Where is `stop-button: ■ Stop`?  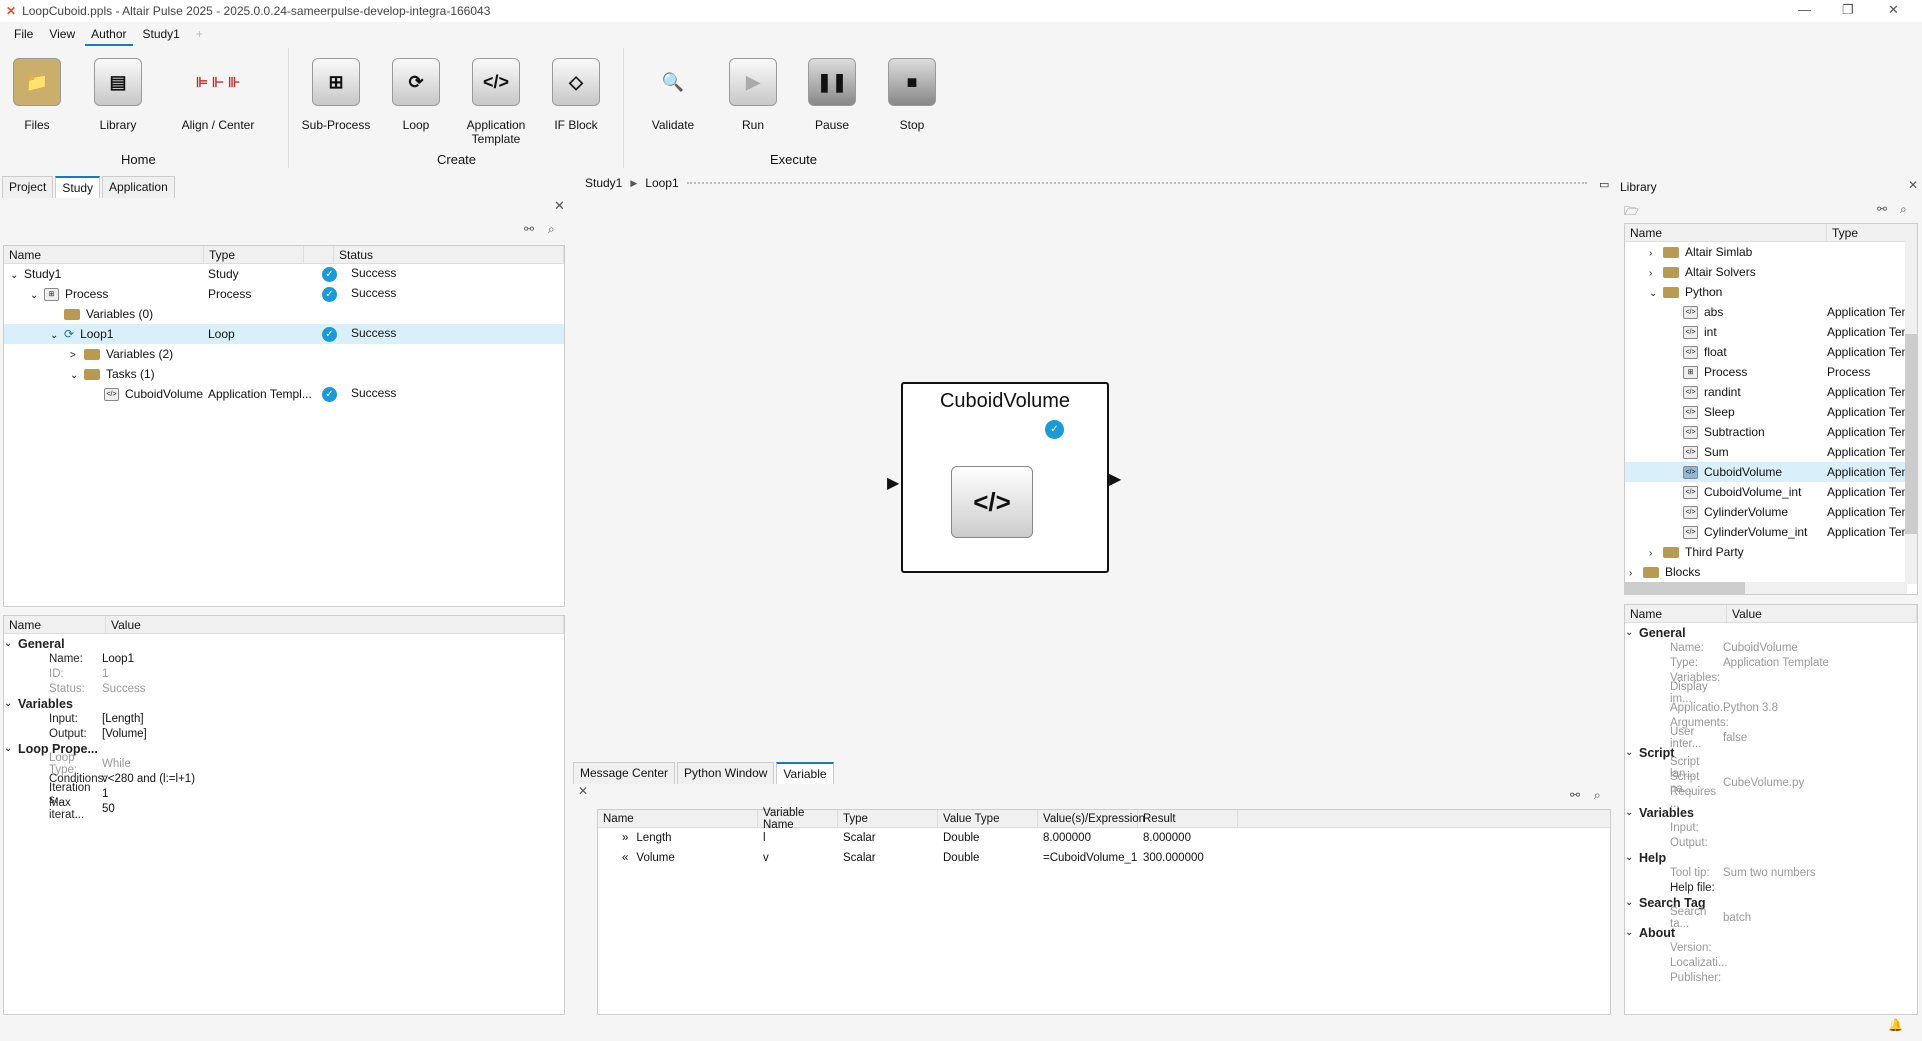
stop-button: ■ Stop is located at coordinates (912, 95).